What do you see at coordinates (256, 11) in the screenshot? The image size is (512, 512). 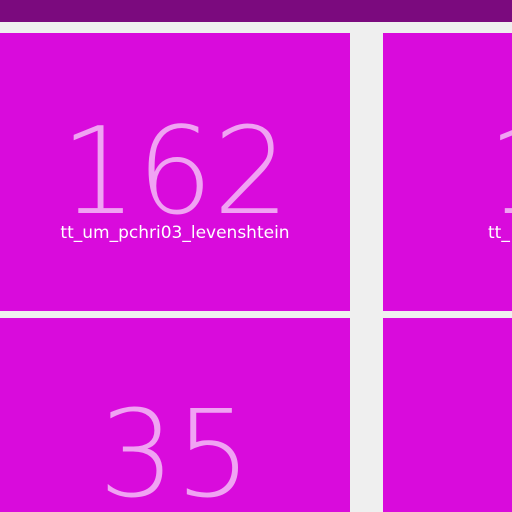 I see `top-app-bar` at bounding box center [256, 11].